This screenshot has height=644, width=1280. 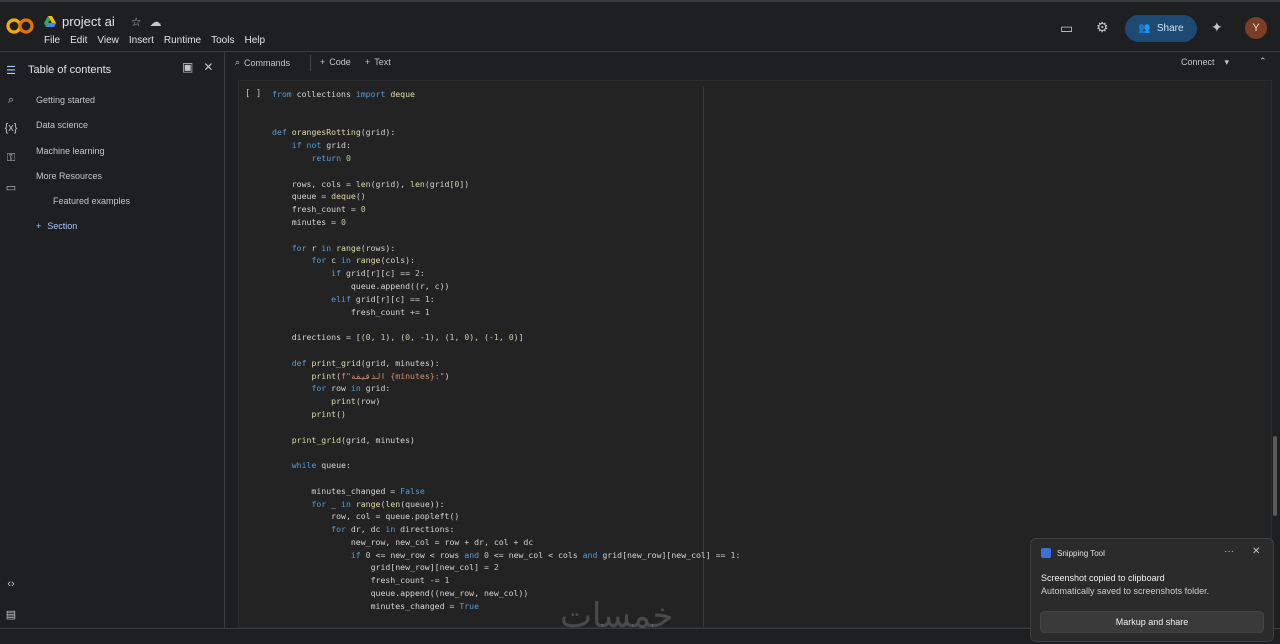 I want to click on code-line: elif grid[r][c] == 1:, so click(x=506, y=299).